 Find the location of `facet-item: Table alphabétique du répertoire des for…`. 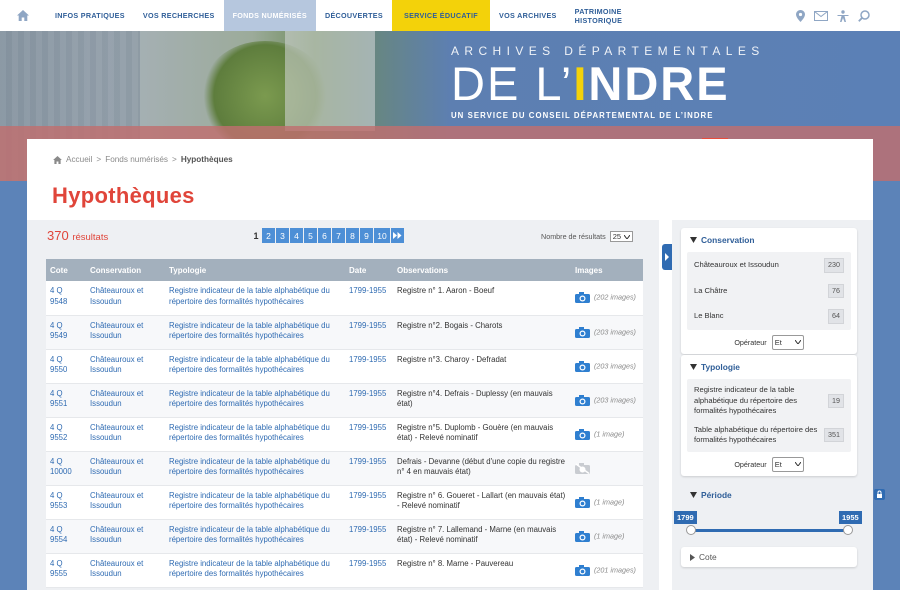

facet-item: Table alphabétique du répertoire des for… is located at coordinates (769, 435).